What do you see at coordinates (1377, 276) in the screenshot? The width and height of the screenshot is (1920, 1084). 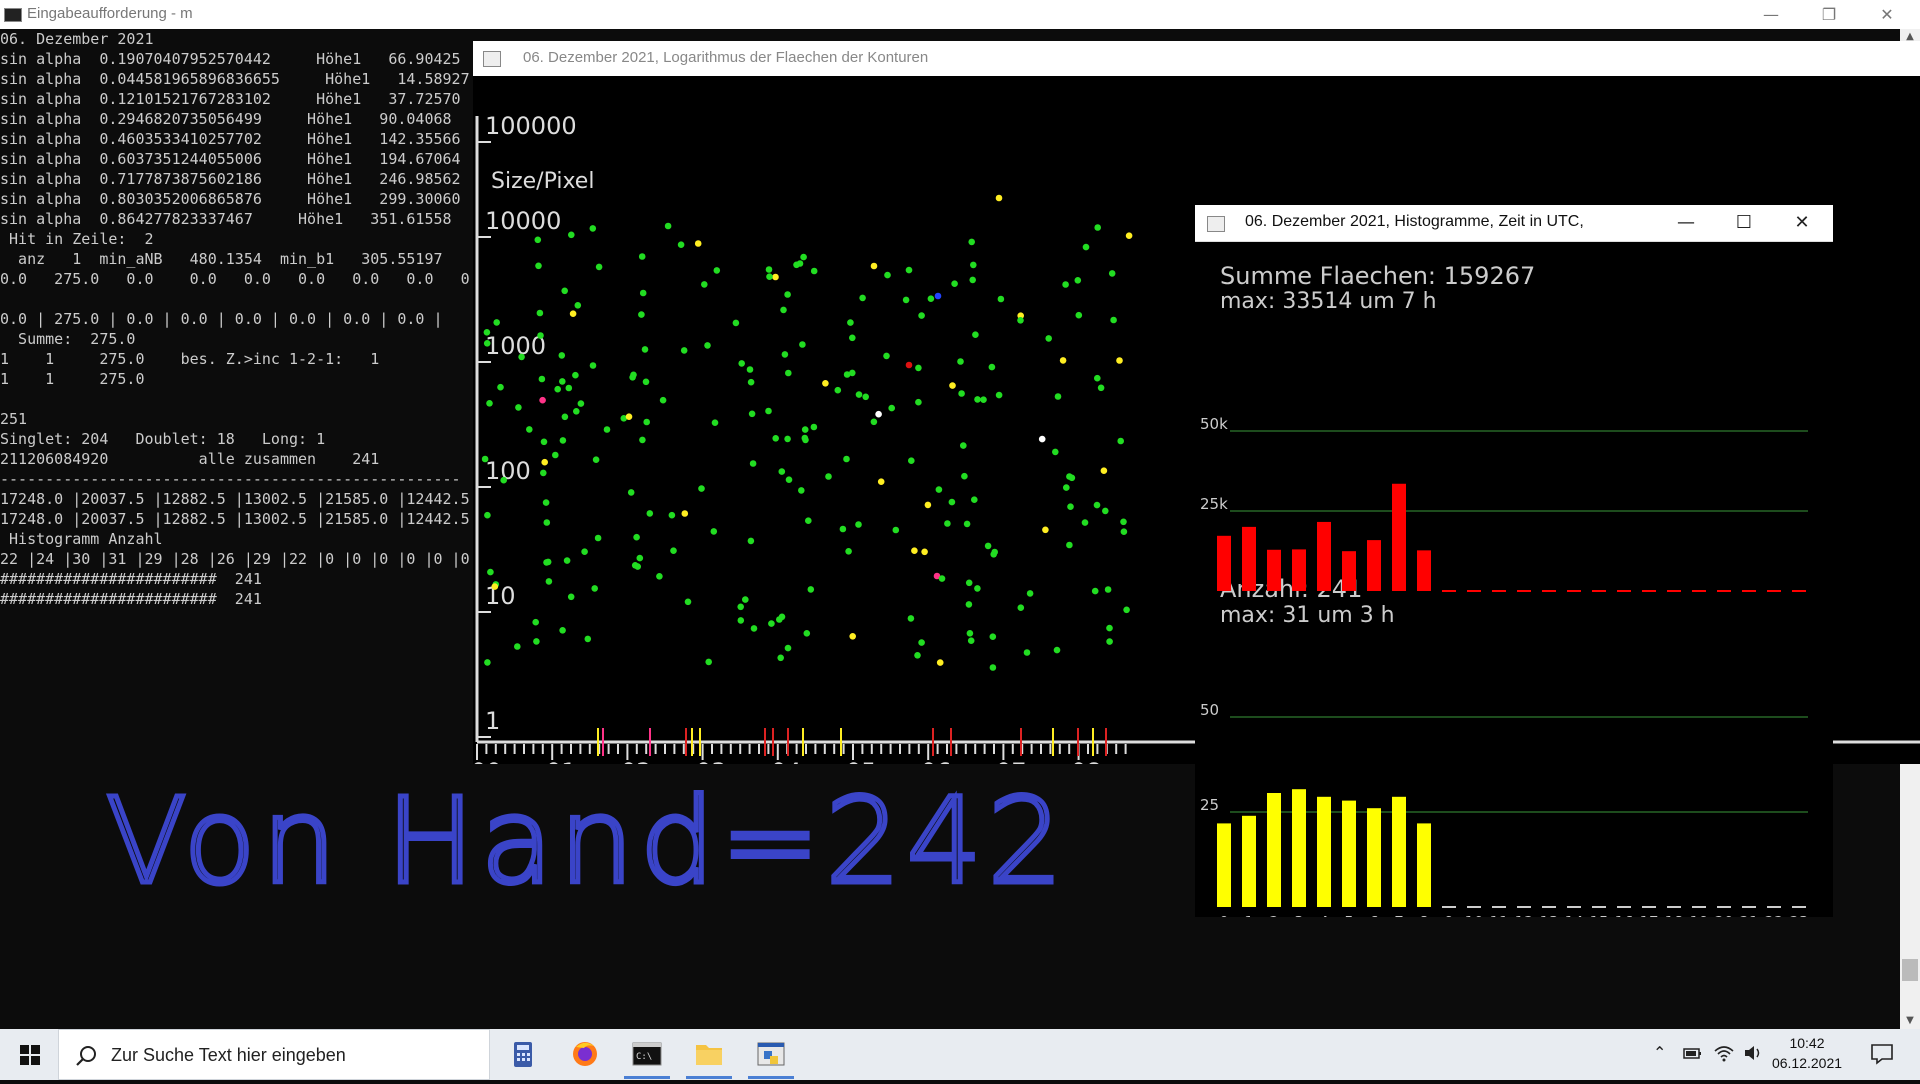 I see `sum-label: Summe Flaechen: 159267` at bounding box center [1377, 276].